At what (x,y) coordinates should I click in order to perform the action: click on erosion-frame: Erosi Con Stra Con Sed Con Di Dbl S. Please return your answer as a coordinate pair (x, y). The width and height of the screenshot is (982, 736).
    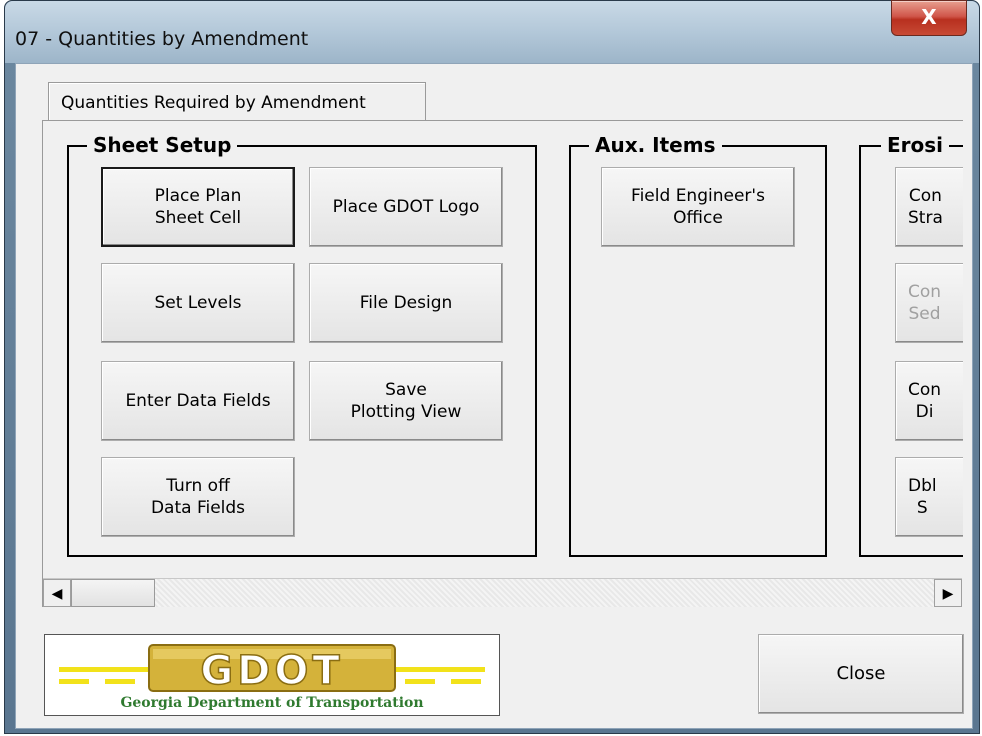
    Looking at the image, I should click on (911, 345).